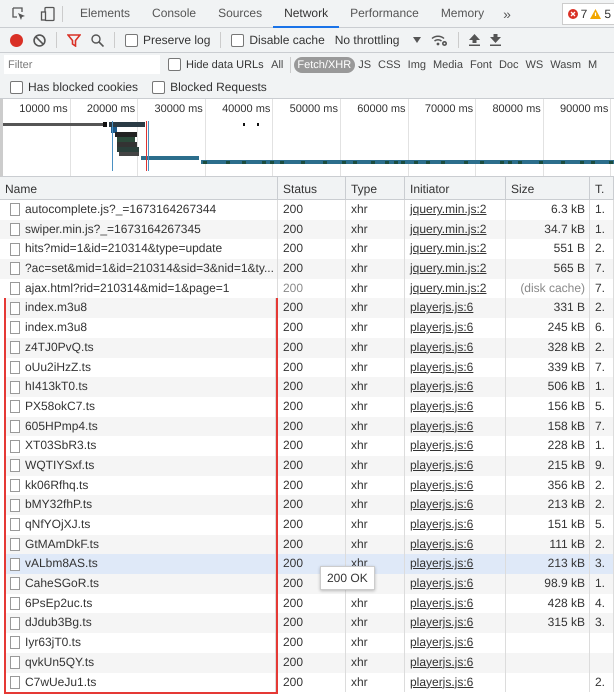  What do you see at coordinates (209, 87) in the screenshot?
I see `checkbox: Blocked Requests` at bounding box center [209, 87].